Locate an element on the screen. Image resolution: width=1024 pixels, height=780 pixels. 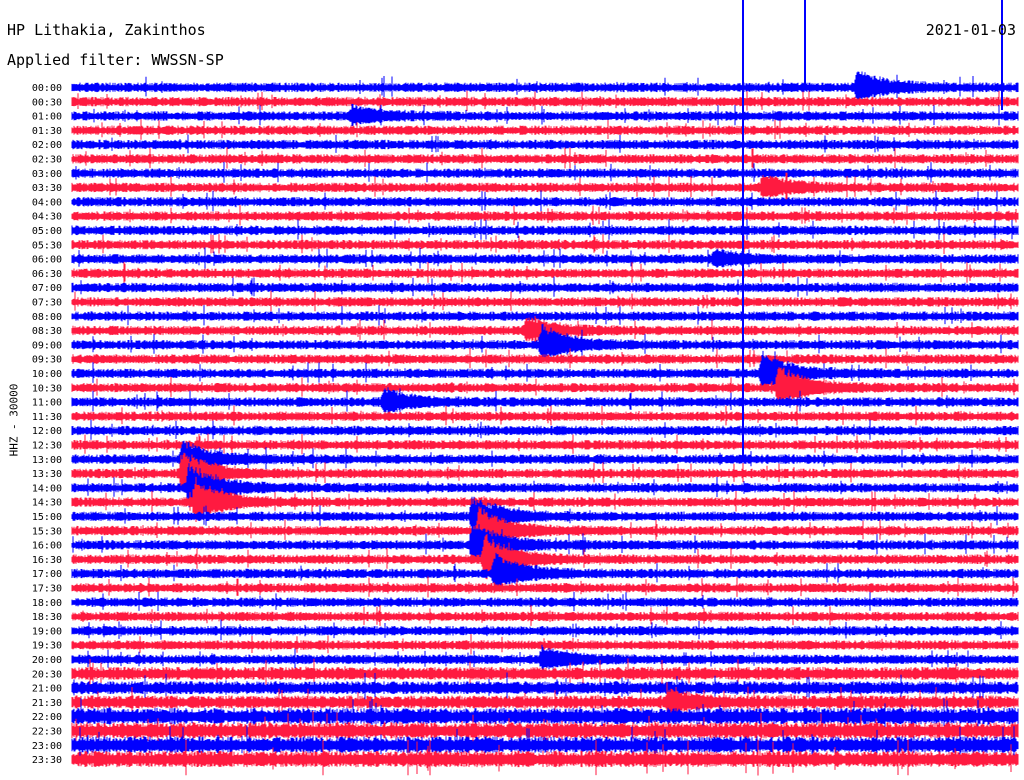
row-time-label: 23:00 is located at coordinates (47, 746).